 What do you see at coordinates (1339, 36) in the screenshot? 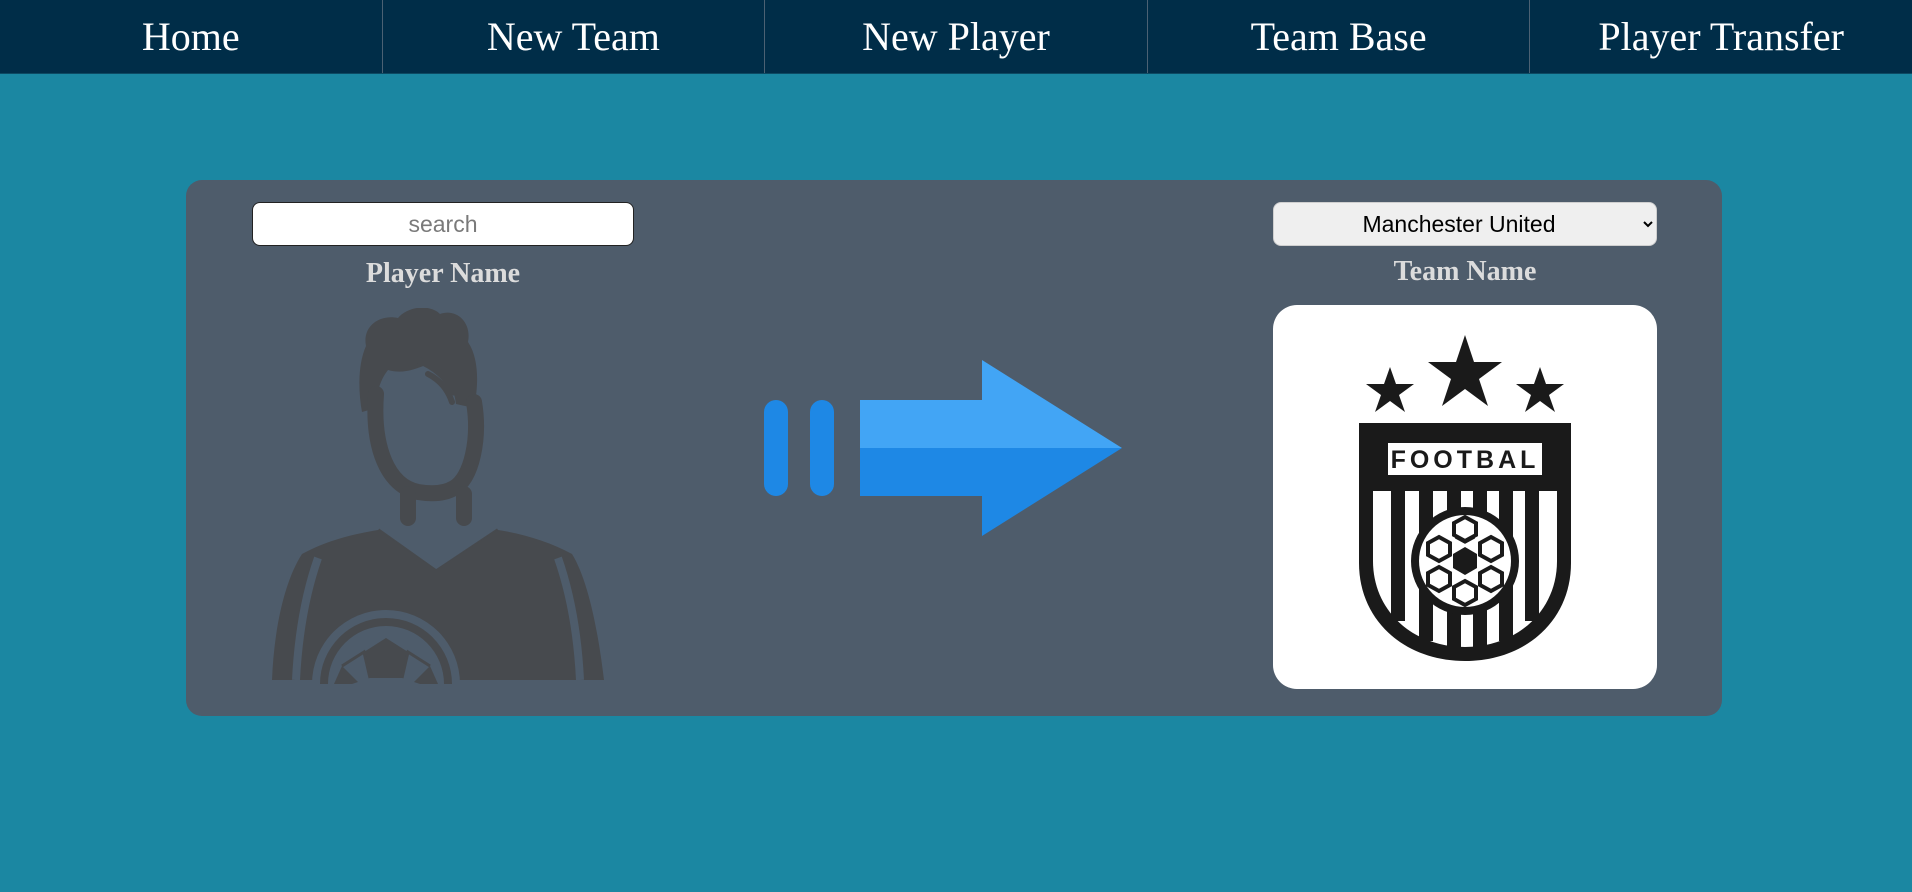
I see `nav-team-base: Team Base` at bounding box center [1339, 36].